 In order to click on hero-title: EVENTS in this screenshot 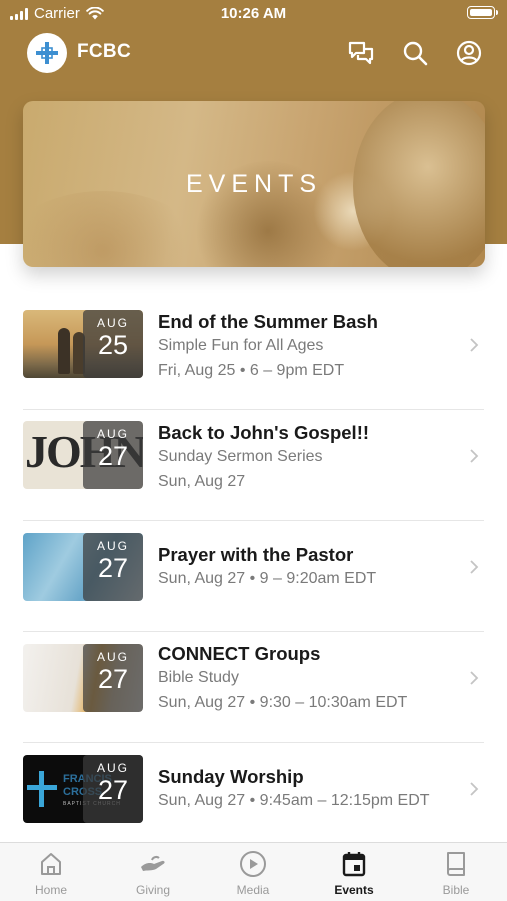, I will do `click(254, 184)`.